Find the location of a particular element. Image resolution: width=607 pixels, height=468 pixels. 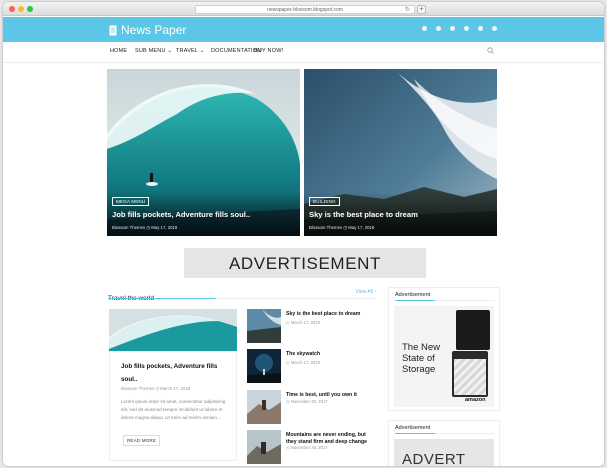

maximize-window-button is located at coordinates (30, 9).